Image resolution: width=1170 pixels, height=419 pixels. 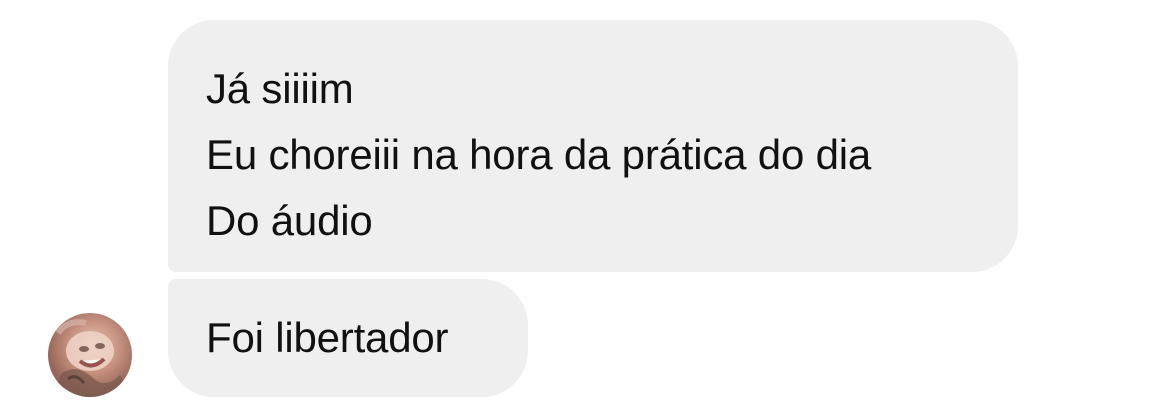 What do you see at coordinates (539, 154) in the screenshot?
I see `message-text: Eu choreiii na hora da prática do dia` at bounding box center [539, 154].